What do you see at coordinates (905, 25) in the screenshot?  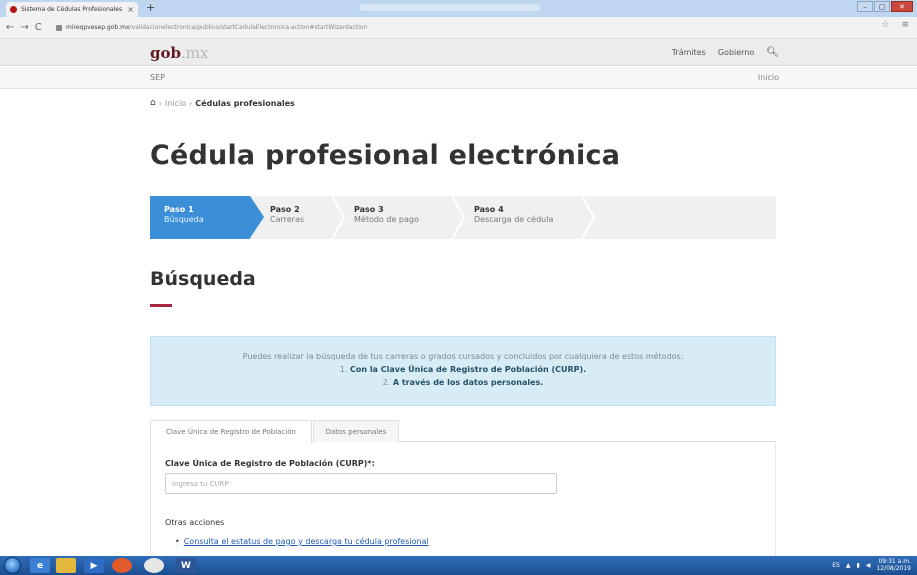 I see `browser-menu-icon: ≡` at bounding box center [905, 25].